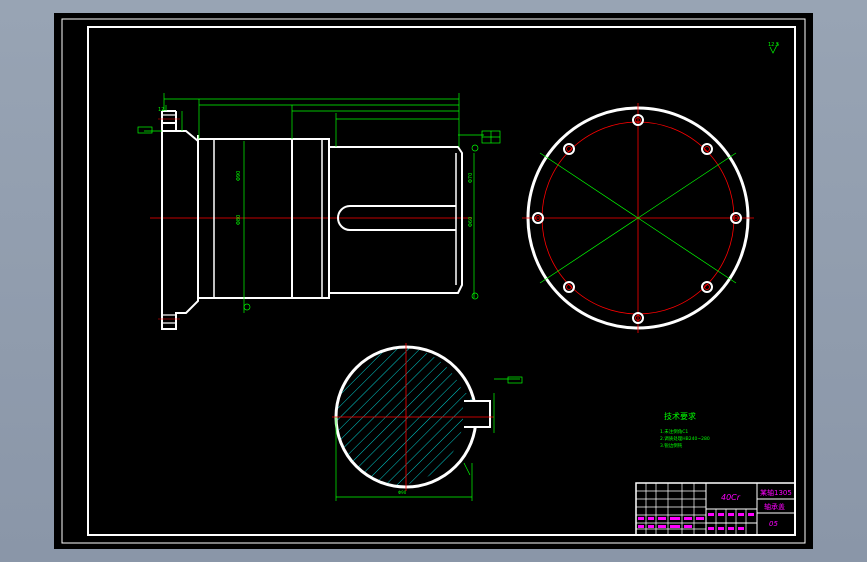 Image resolution: width=867 pixels, height=562 pixels. What do you see at coordinates (774, 506) in the screenshot?
I see `part-name-label: 轴承盖` at bounding box center [774, 506].